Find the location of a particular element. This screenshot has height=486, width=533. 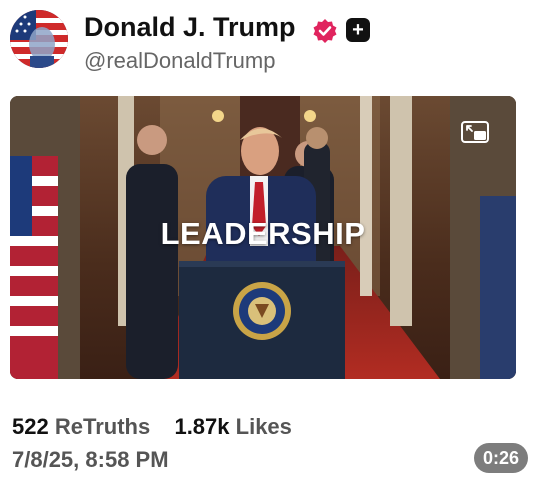

likes-count: 1.87k is located at coordinates (201, 426).